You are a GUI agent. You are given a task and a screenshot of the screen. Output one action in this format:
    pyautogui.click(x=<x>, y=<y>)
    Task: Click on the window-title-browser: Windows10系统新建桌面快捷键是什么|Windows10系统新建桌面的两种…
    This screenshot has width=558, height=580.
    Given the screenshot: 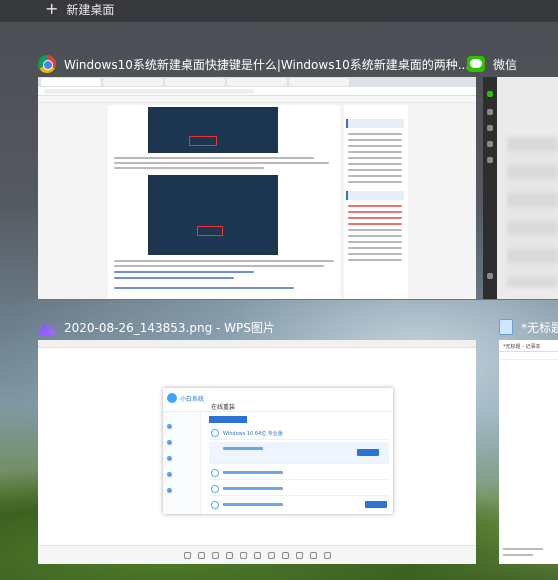 What is the action you would take?
    pyautogui.click(x=257, y=64)
    